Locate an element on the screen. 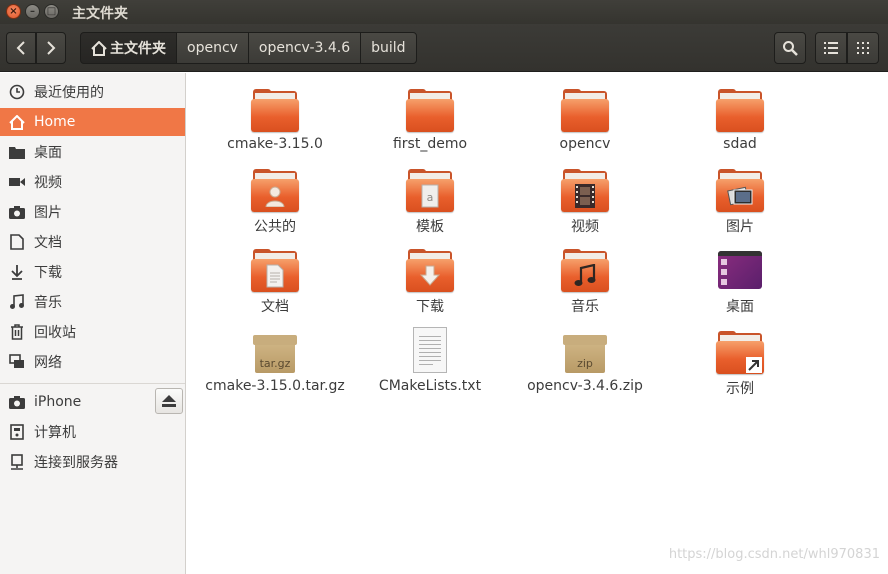 The height and width of the screenshot is (574, 888). sidebar-item-label: 连接到服务器 is located at coordinates (76, 463).